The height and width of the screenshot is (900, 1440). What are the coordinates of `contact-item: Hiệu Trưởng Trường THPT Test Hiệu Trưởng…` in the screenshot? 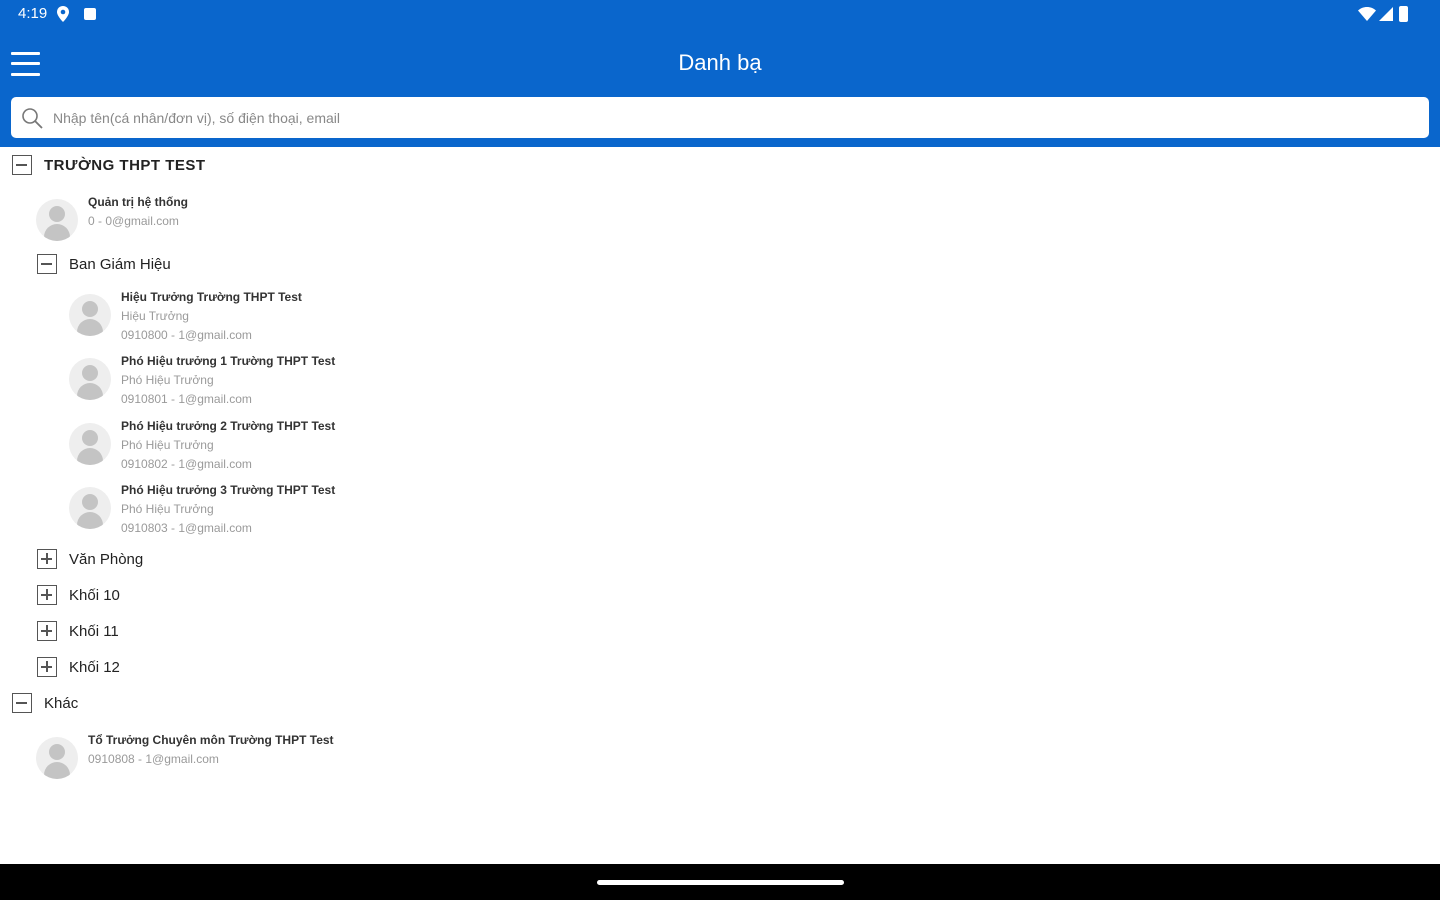 It's located at (185, 316).